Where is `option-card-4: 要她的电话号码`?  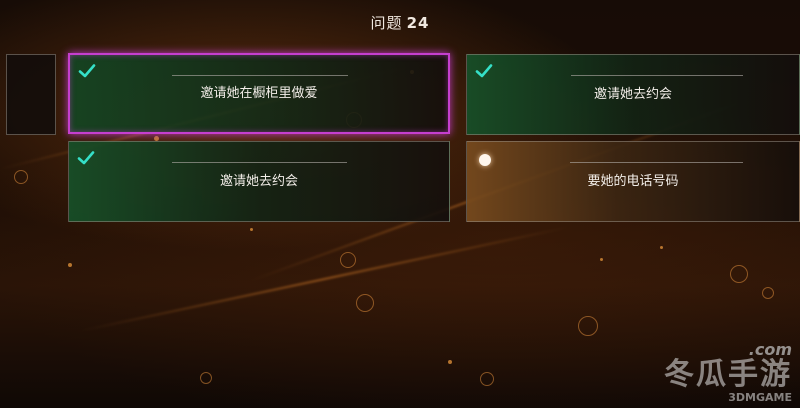
option-card-4: 要她的电话号码 is located at coordinates (633, 181).